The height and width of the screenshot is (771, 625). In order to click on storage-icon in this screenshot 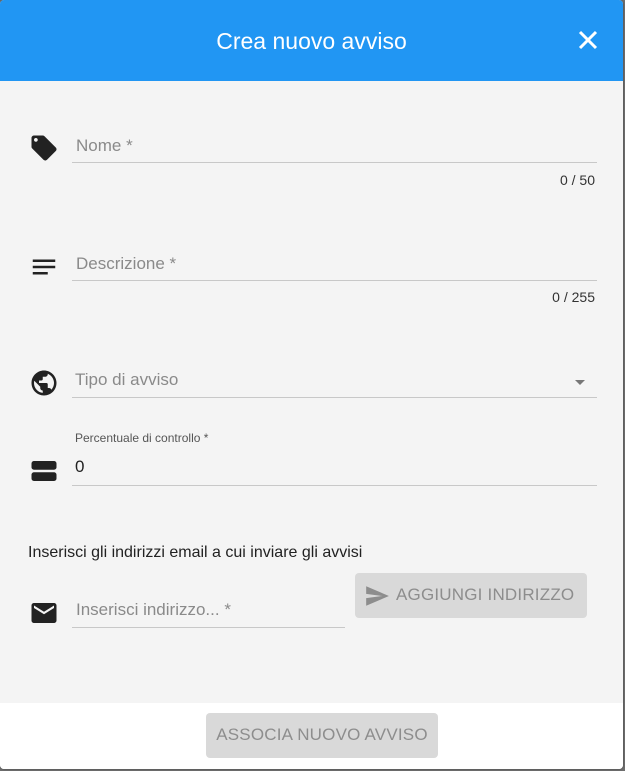, I will do `click(44, 471)`.